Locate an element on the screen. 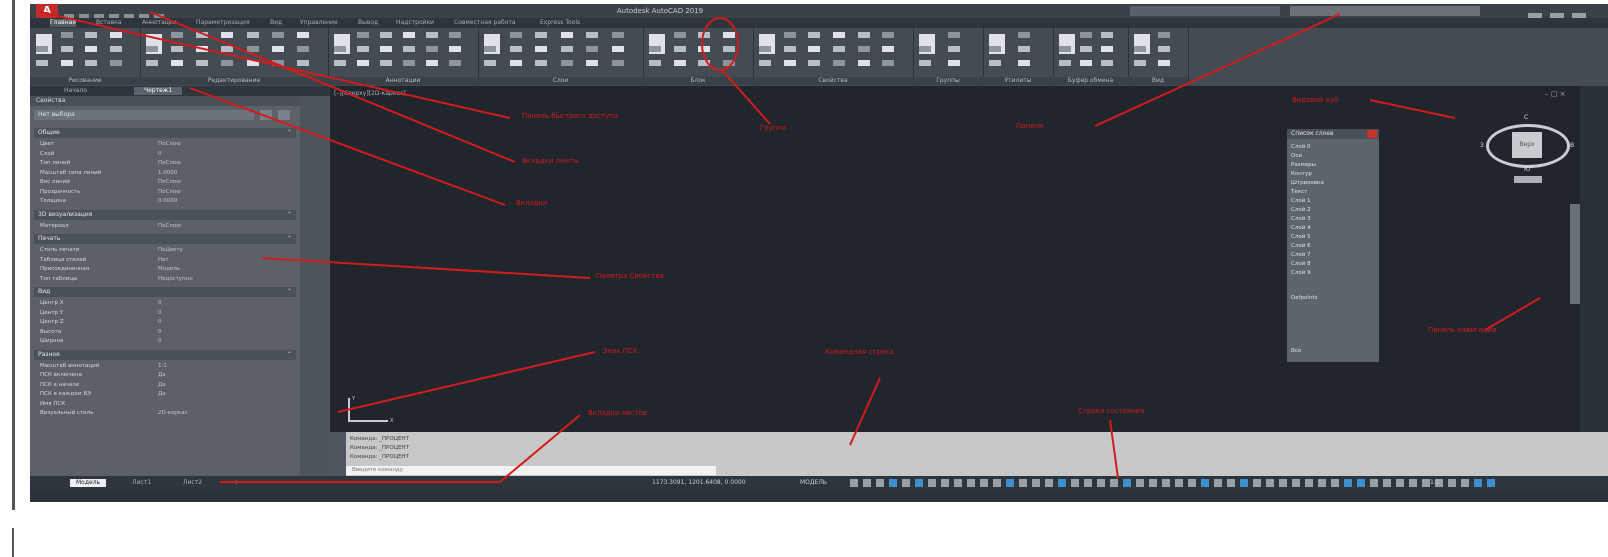 The image size is (1608, 557). ribbon-tab: Главная is located at coordinates (63, 23).